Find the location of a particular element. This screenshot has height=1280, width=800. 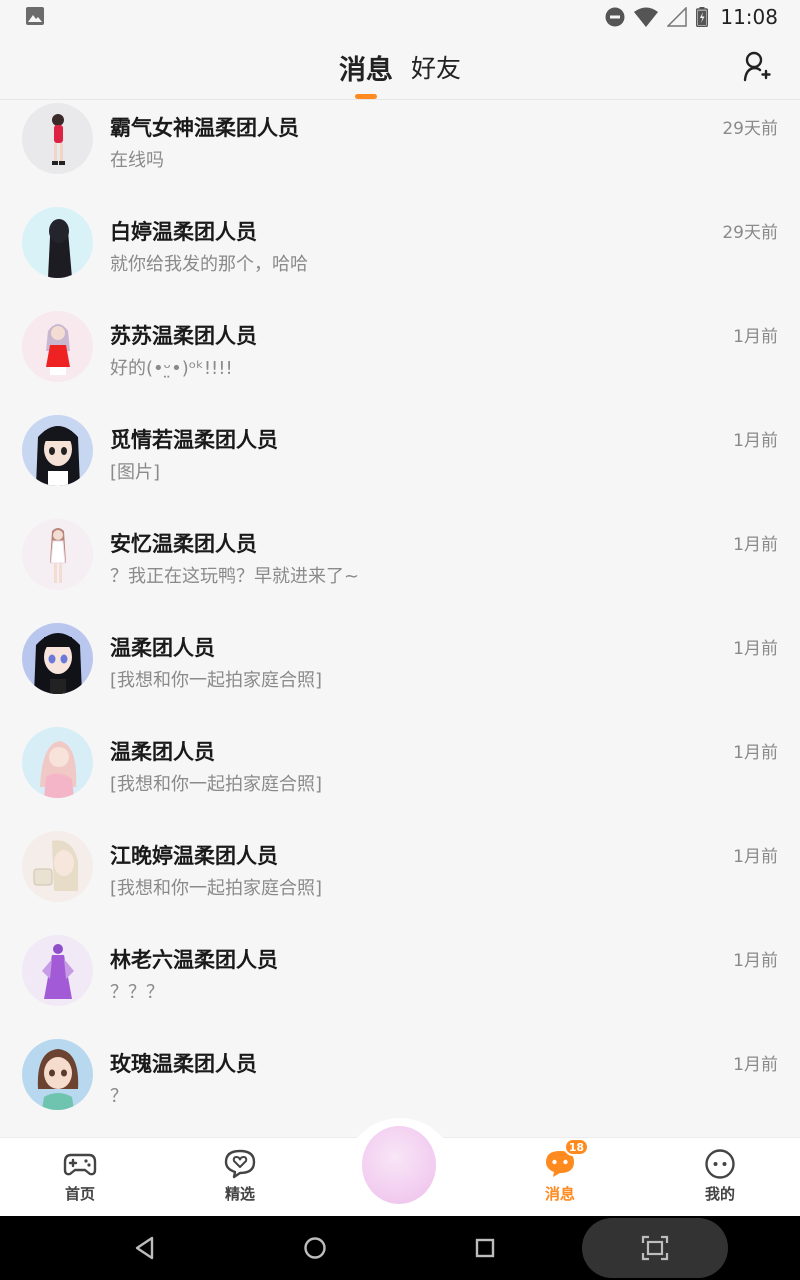

conversation-item: 觅情若温柔团人员 [图片] 1月前 is located at coordinates (400, 464).